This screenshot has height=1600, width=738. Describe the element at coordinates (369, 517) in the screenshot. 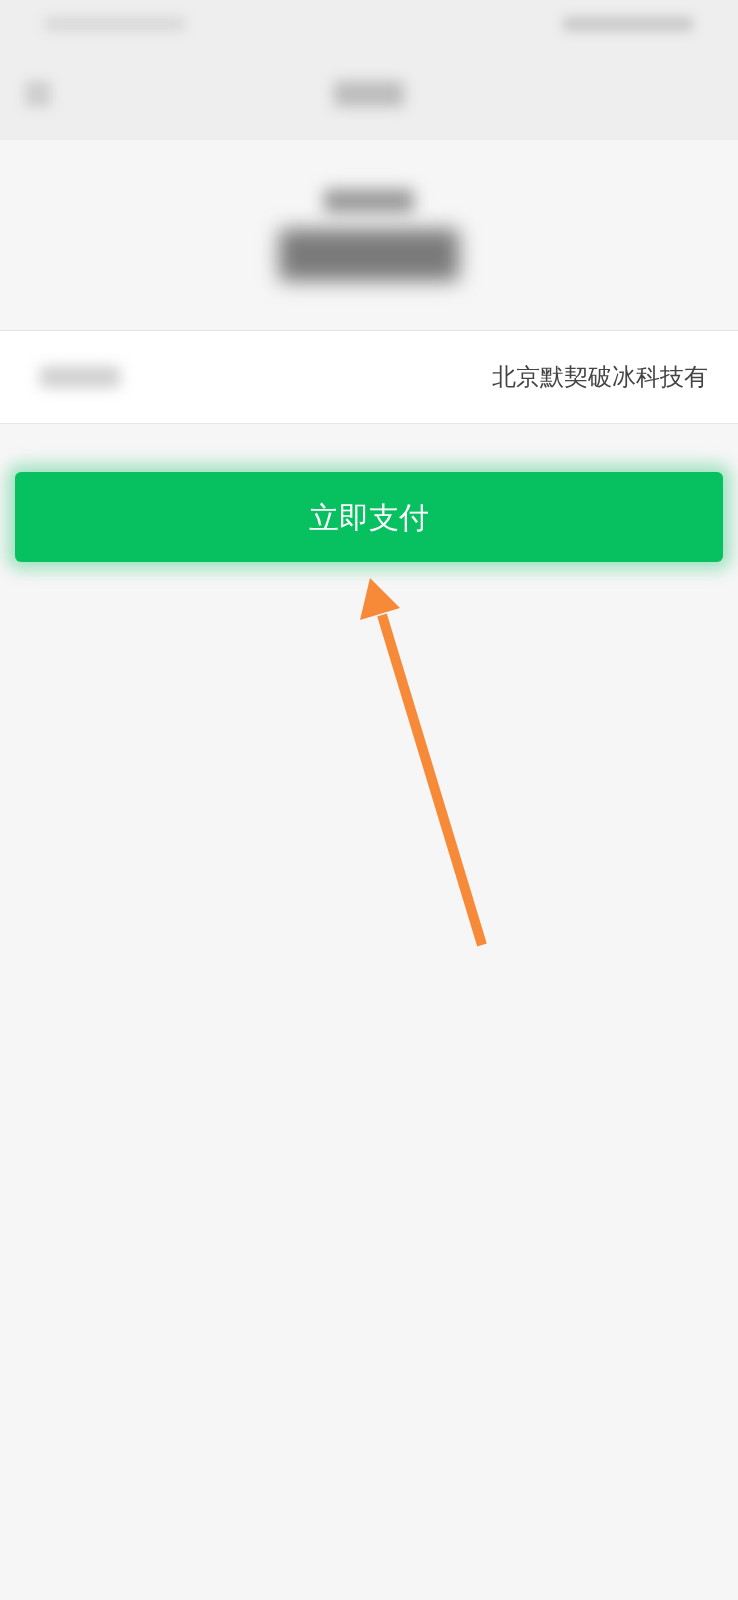

I see `pay-button: 立即支付` at that location.